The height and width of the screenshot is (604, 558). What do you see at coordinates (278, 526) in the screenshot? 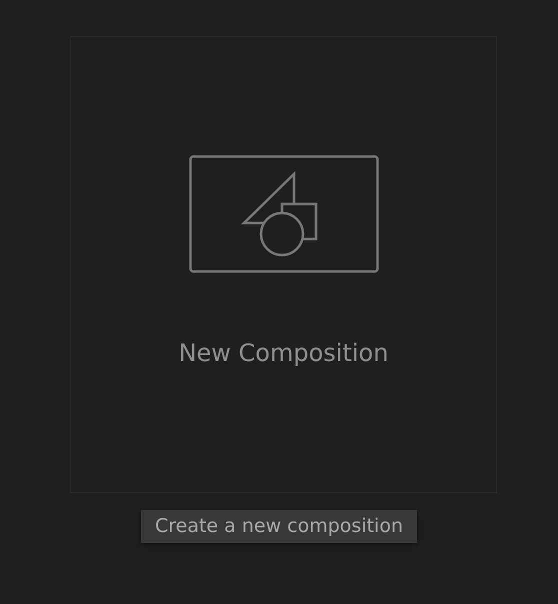
I see `tooltip: Create a new composition` at bounding box center [278, 526].